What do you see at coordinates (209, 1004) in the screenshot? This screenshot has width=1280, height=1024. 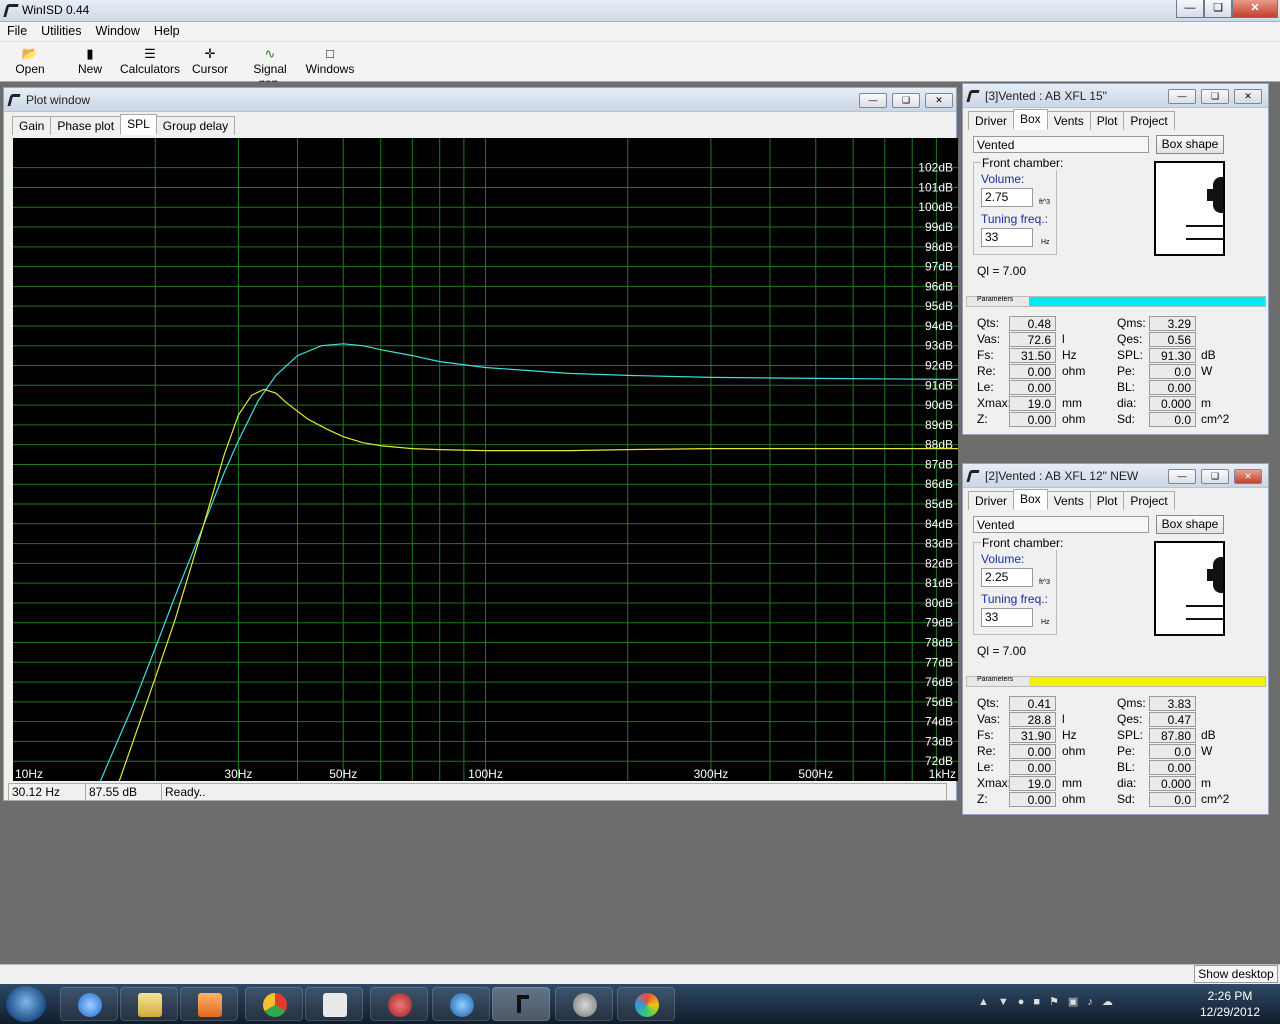 I see `media-player-icon` at bounding box center [209, 1004].